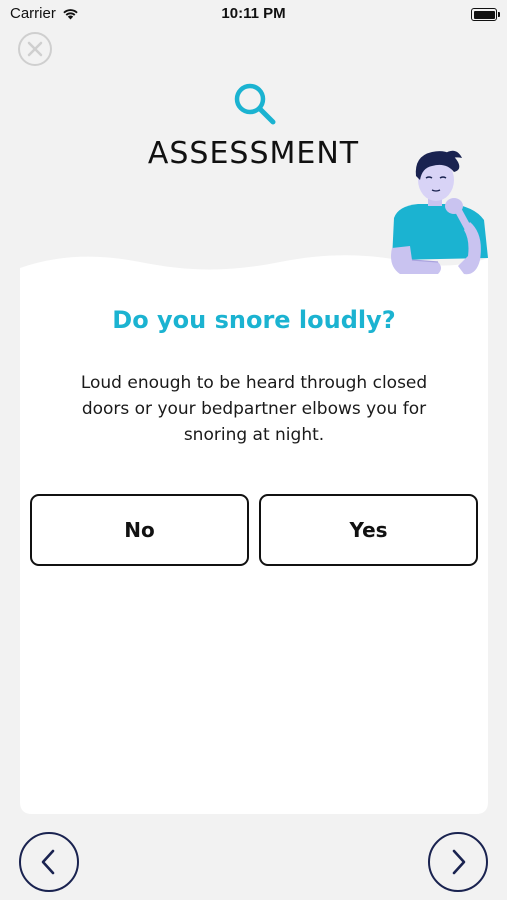  Describe the element at coordinates (254, 320) in the screenshot. I see `question-title: Do you snore loudly?` at that location.